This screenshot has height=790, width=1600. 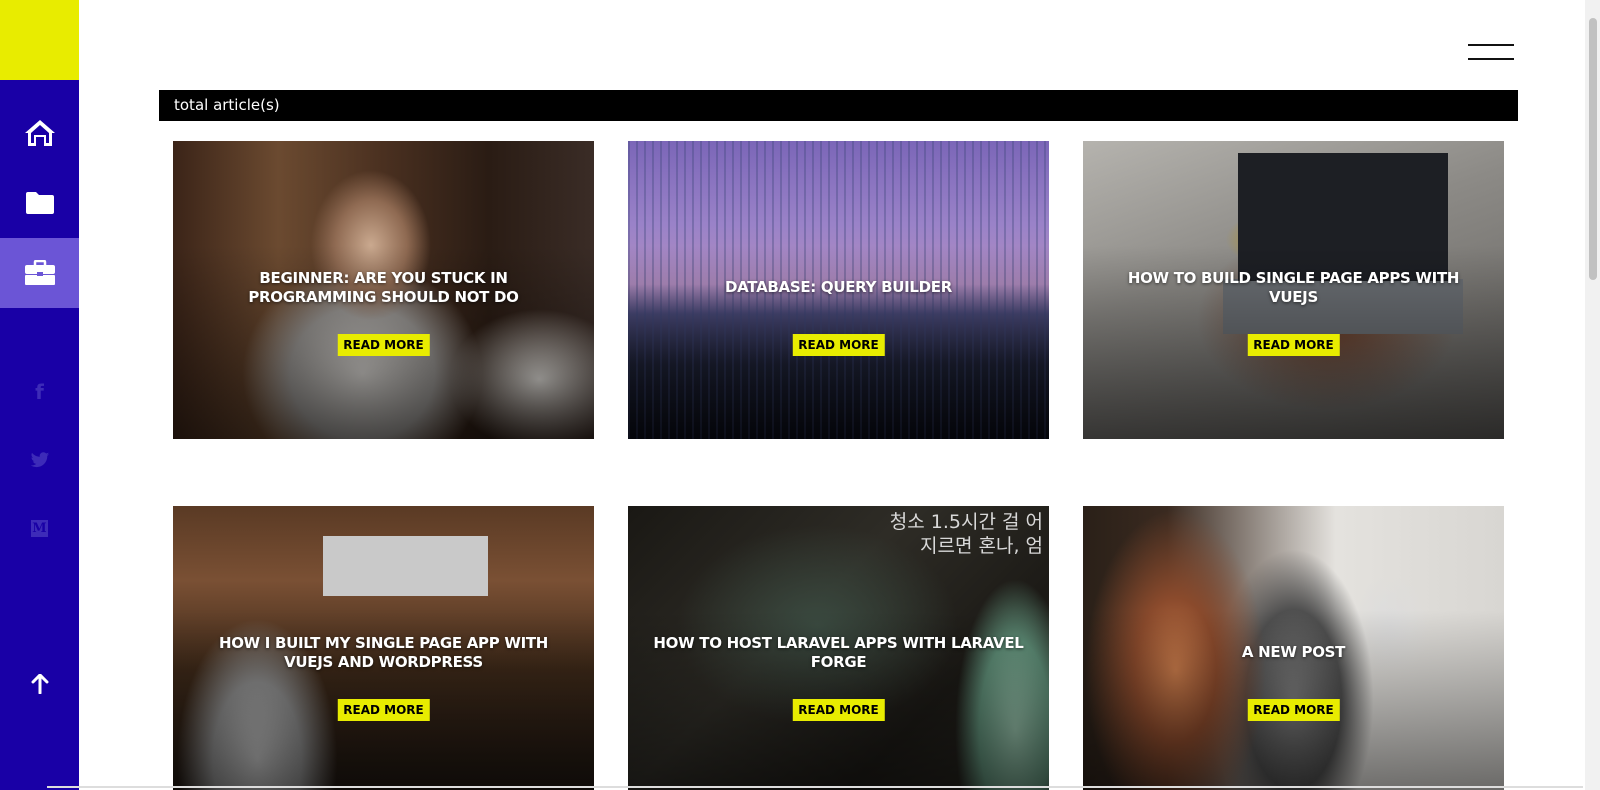 I want to click on folder-icon, so click(x=39, y=203).